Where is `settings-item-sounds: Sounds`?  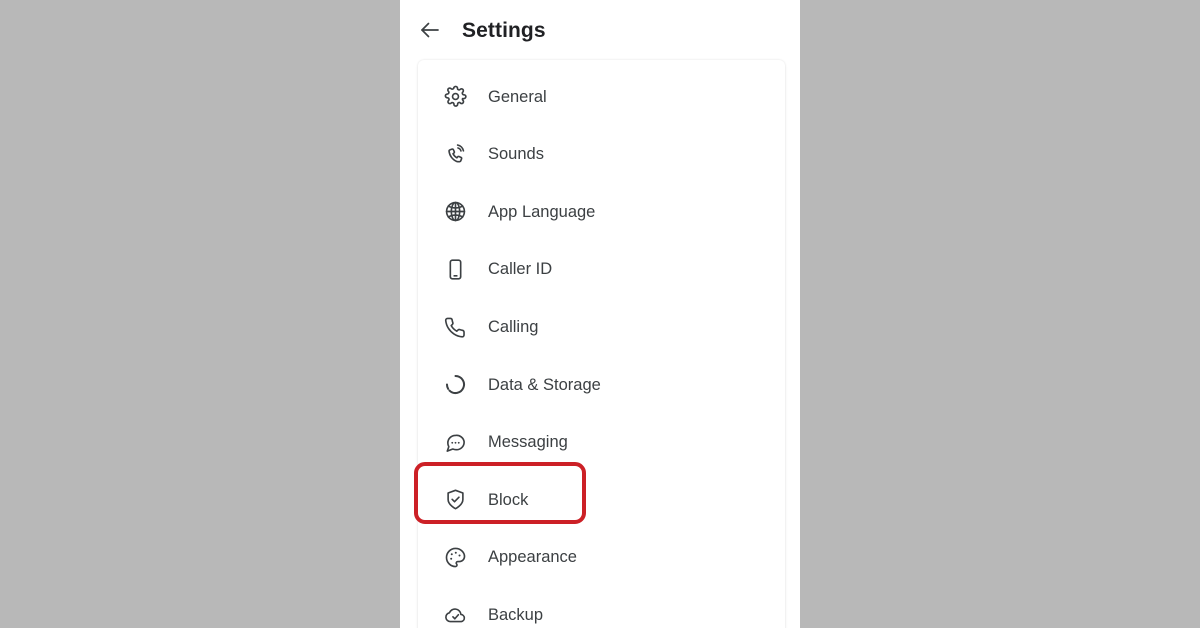 settings-item-sounds: Sounds is located at coordinates (601, 155).